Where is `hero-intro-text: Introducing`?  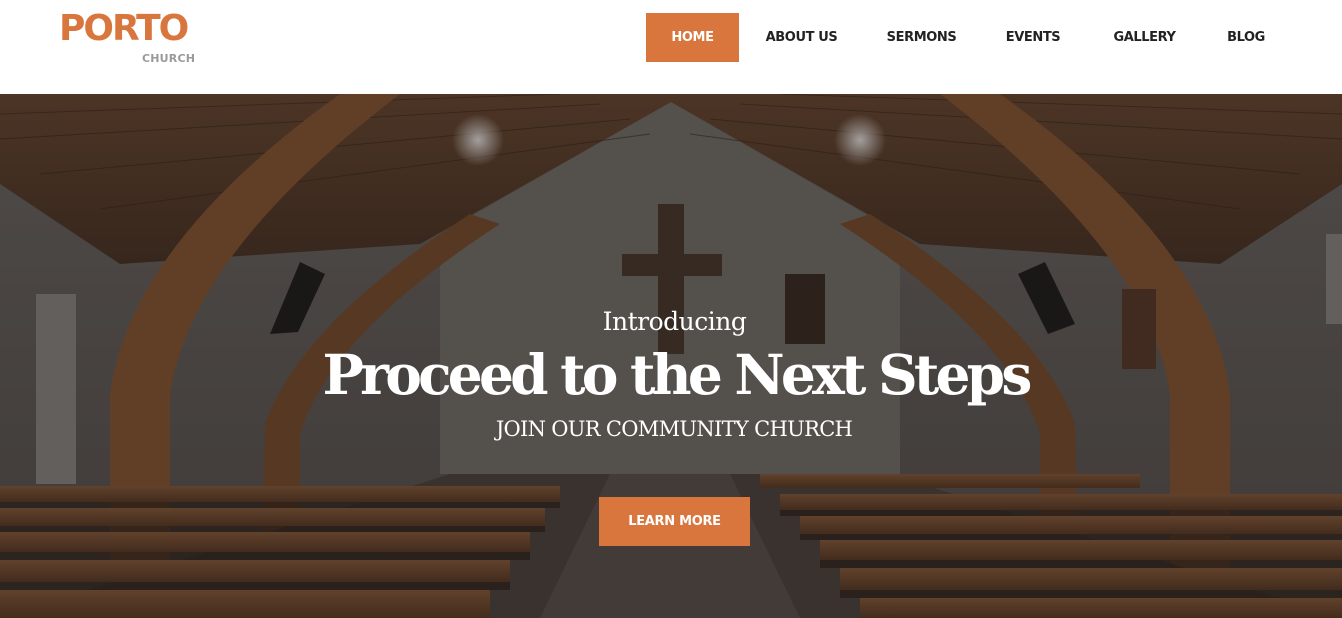 hero-intro-text: Introducing is located at coordinates (674, 321).